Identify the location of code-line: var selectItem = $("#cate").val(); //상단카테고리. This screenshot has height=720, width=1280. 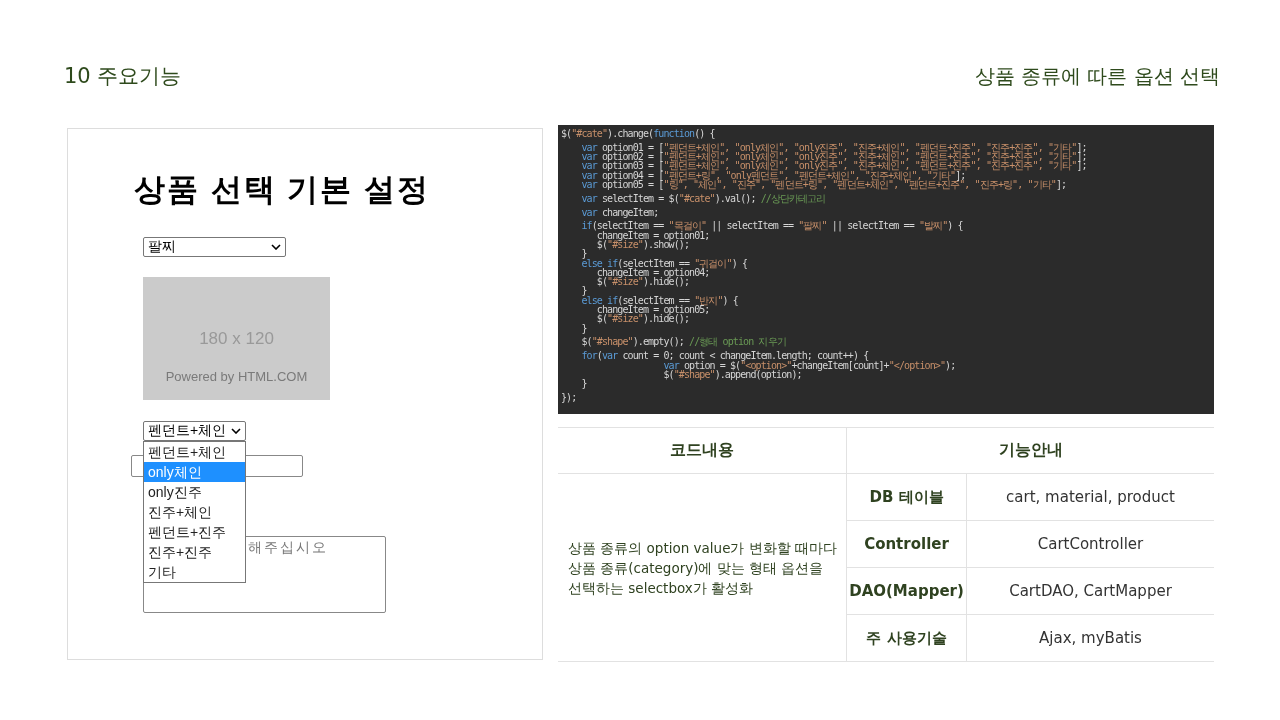
(703, 197).